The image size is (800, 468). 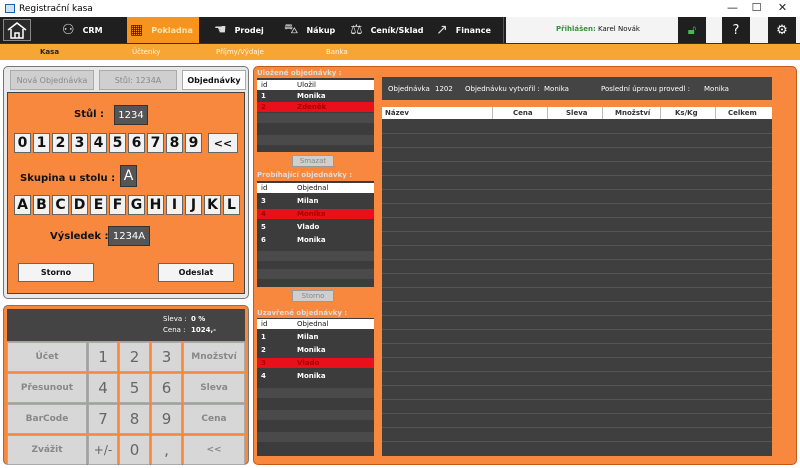 What do you see at coordinates (129, 236) in the screenshot?
I see `result-display: 1234A` at bounding box center [129, 236].